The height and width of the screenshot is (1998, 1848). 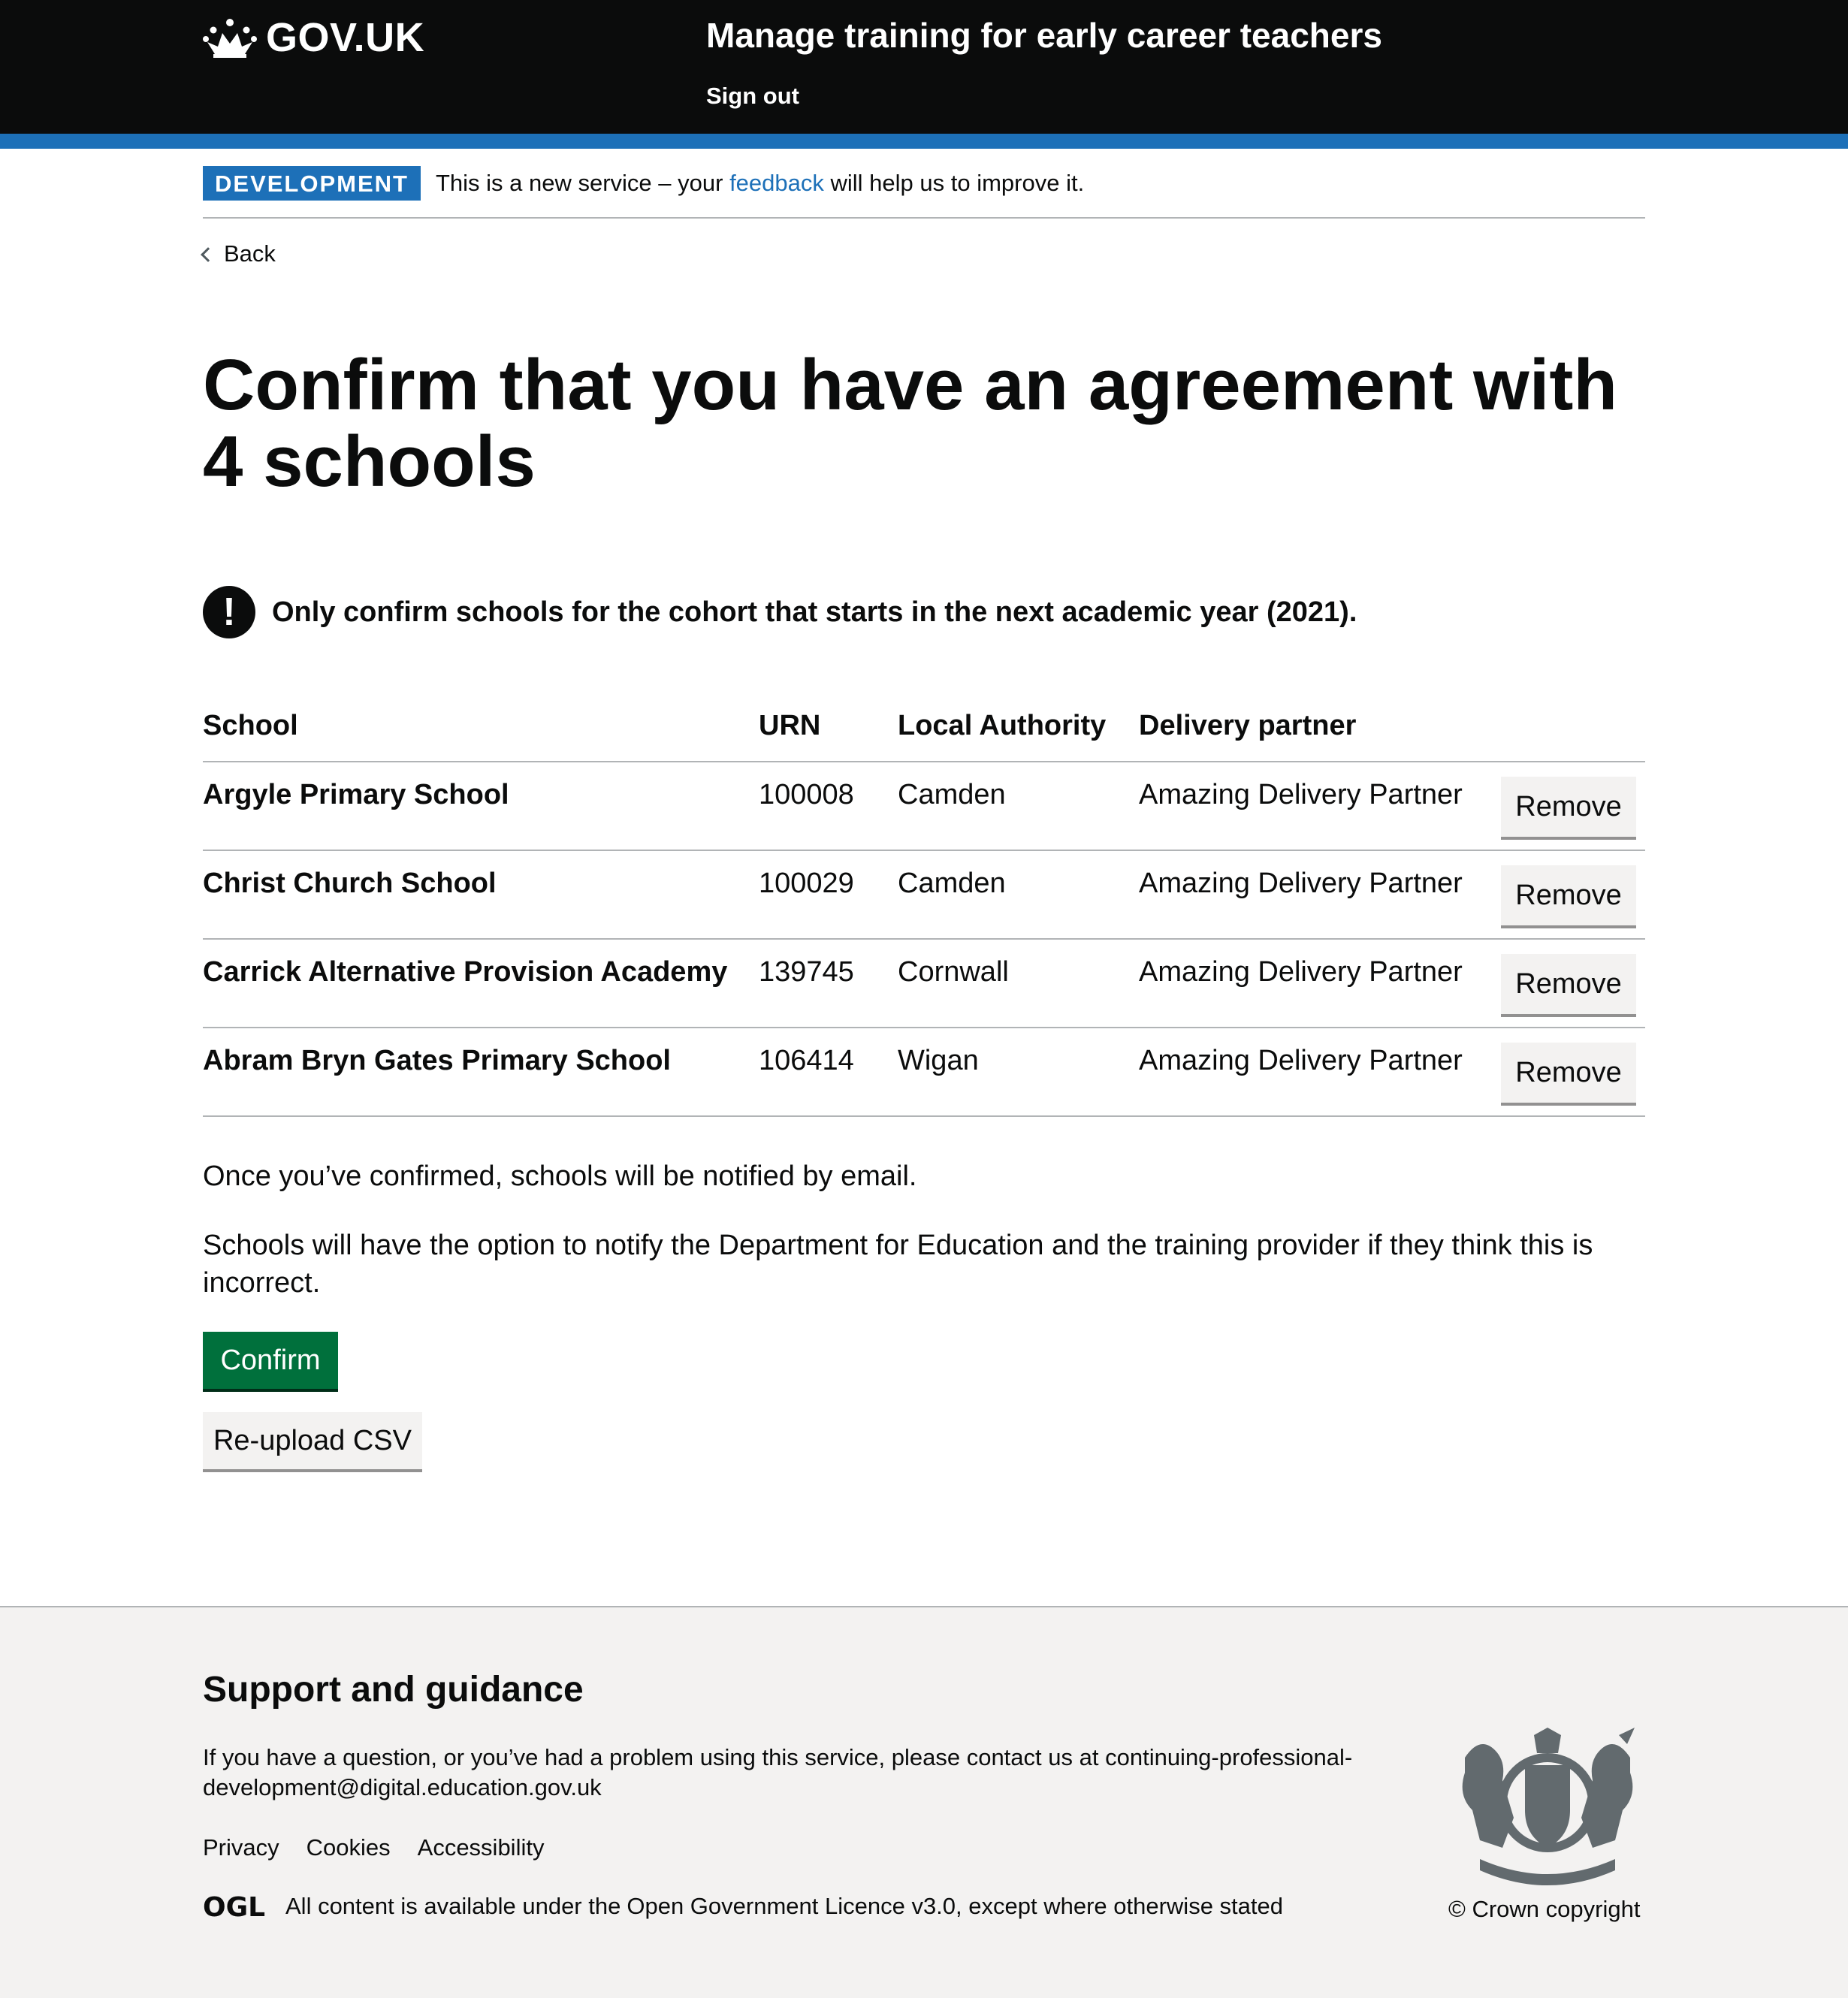 I want to click on header-delivery-partner: Delivery partner, so click(x=1248, y=725).